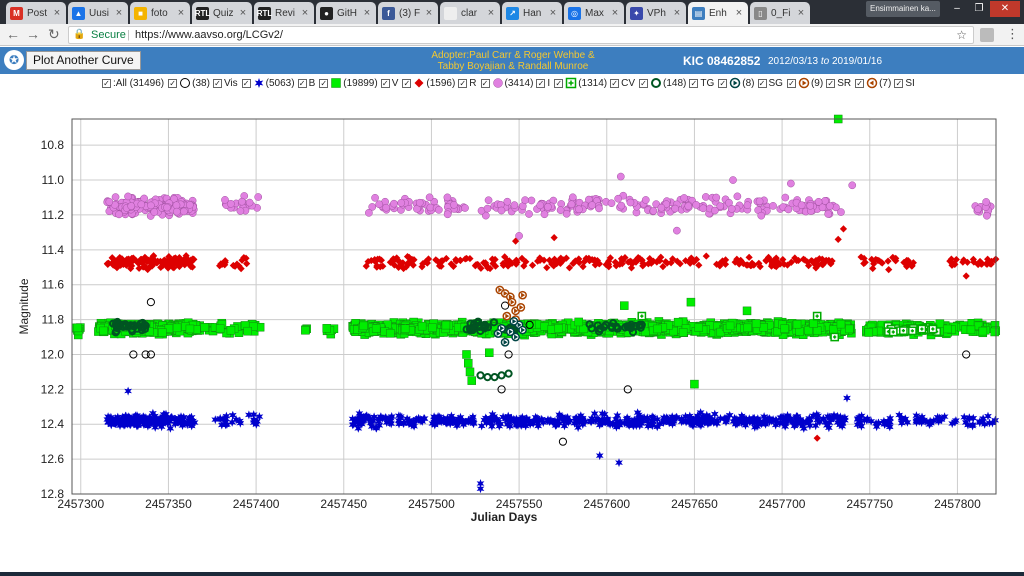 This screenshot has height=576, width=1024. Describe the element at coordinates (463, 83) in the screenshot. I see `legend-band-checkbox-r: ✓` at that location.